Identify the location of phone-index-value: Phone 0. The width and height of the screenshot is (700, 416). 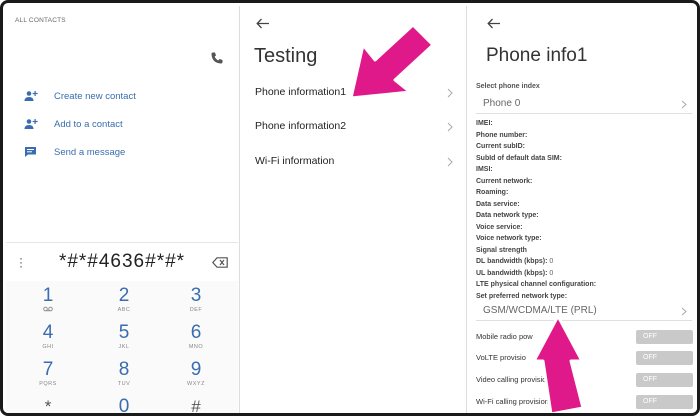
(502, 103).